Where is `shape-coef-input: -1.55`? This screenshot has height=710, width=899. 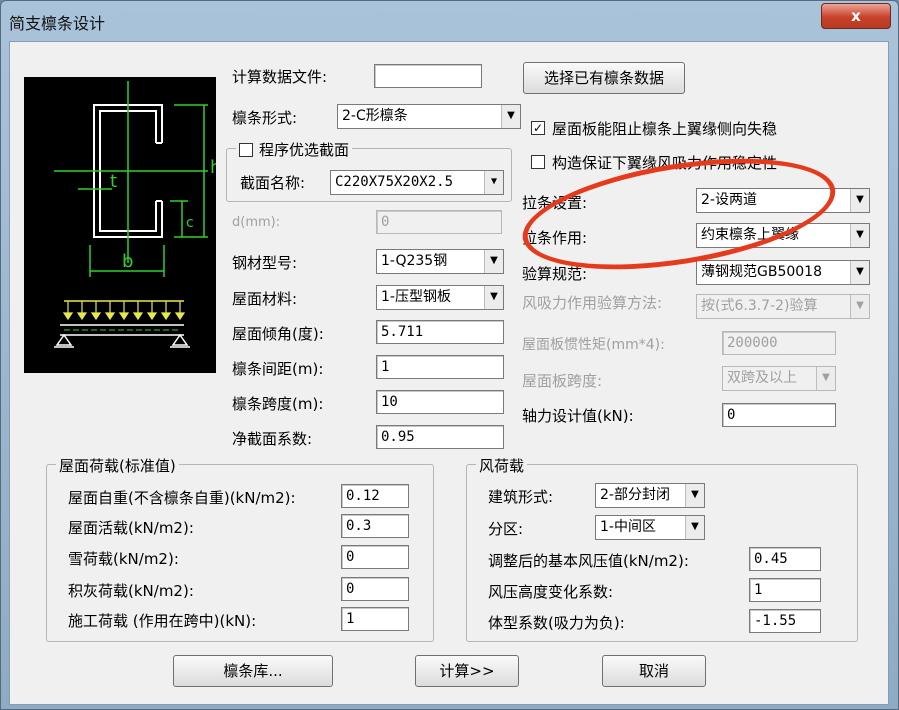 shape-coef-input: -1.55 is located at coordinates (785, 621).